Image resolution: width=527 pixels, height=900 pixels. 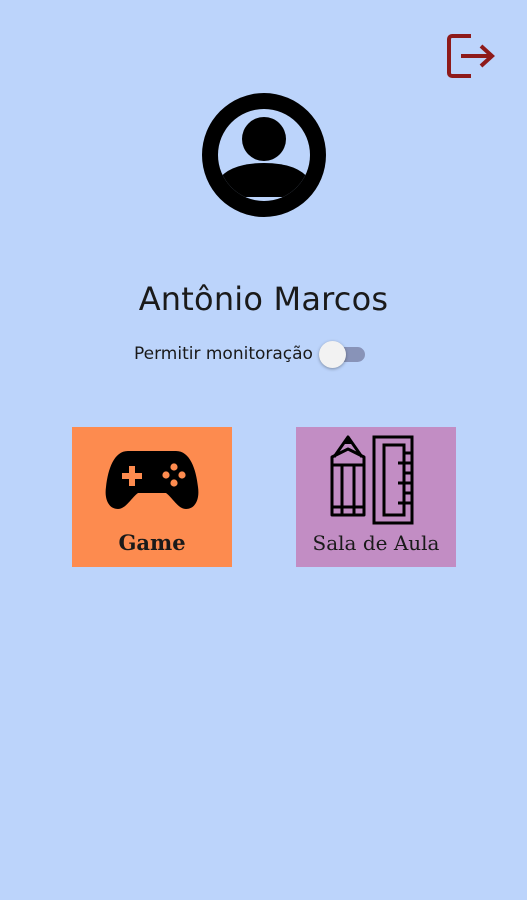 I want to click on game-tile: Game, so click(x=152, y=497).